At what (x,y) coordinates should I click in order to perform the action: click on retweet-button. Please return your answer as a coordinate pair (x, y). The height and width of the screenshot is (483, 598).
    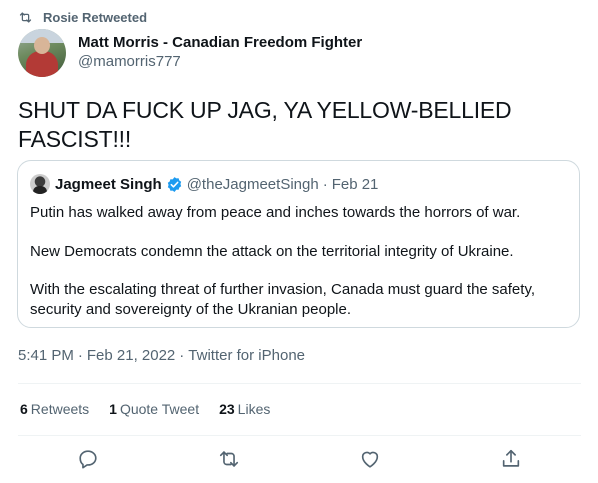
    Looking at the image, I should click on (229, 459).